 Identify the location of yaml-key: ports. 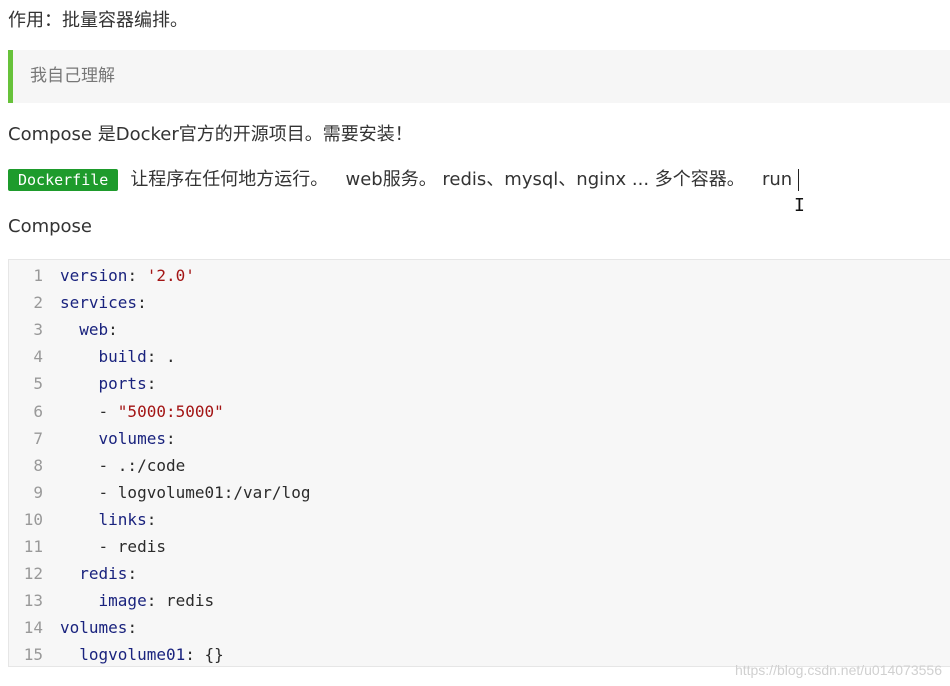
(122, 384).